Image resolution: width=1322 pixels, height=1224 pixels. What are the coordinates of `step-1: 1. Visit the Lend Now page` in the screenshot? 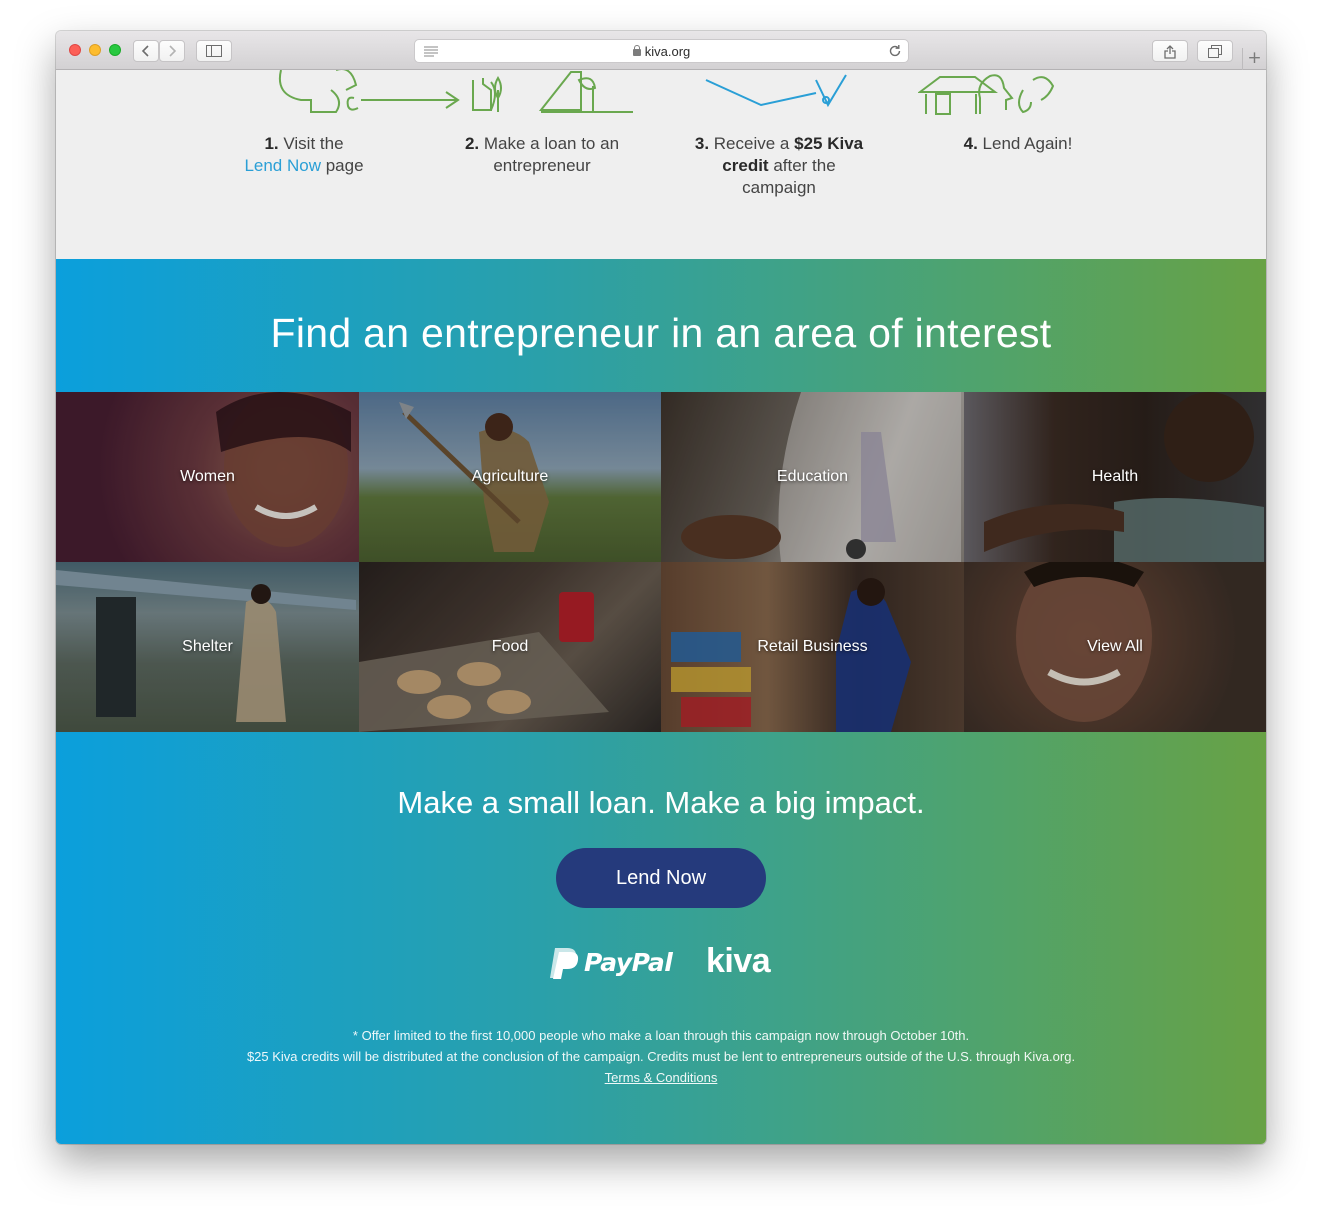 It's located at (304, 155).